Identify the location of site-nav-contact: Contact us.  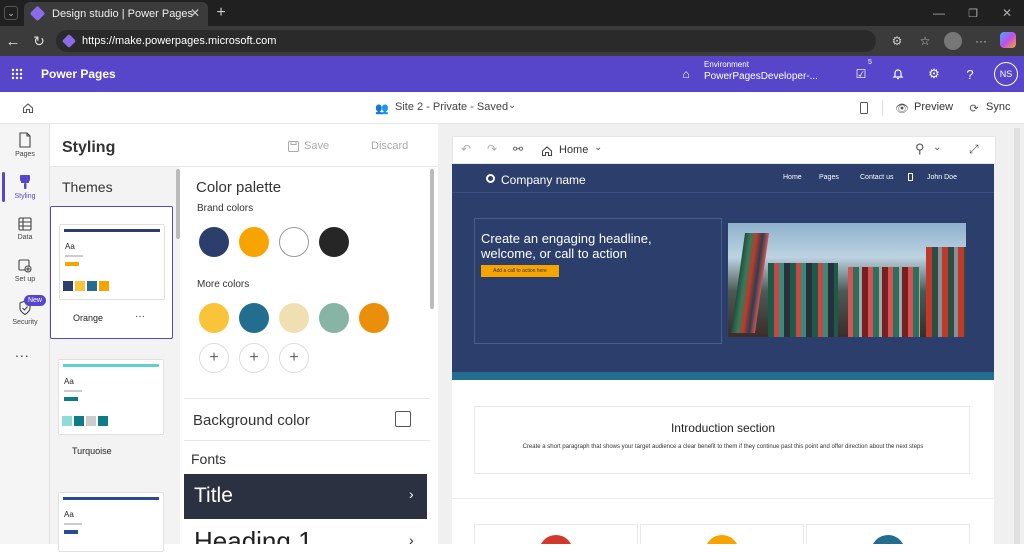
(876, 177).